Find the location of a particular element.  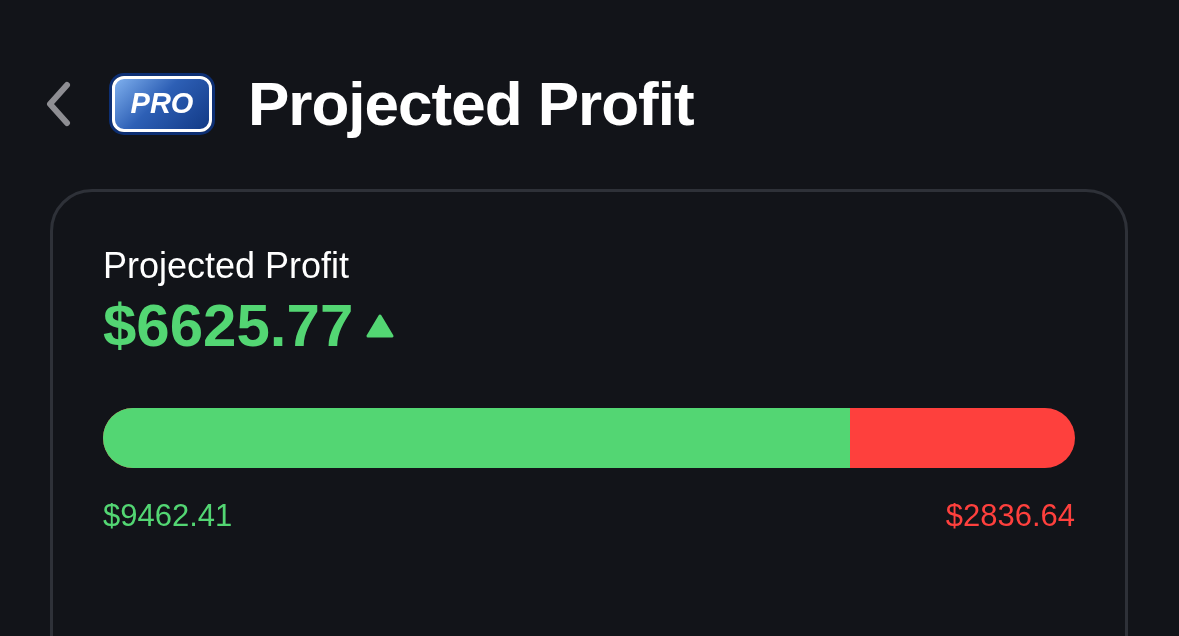

card-label: Projected Profit is located at coordinates (227, 266).